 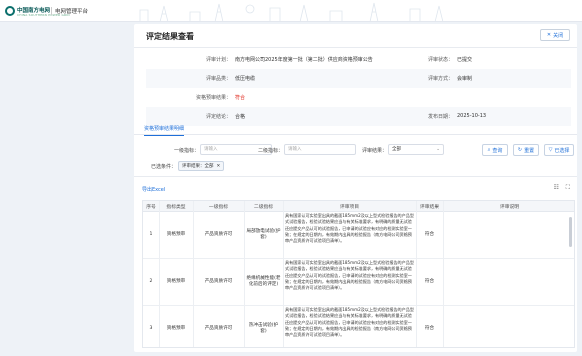 I want to click on top-header: 中国南方电网 CHINA SOUTHERN POWER GRID 电网管理平台, so click(x=291, y=11).